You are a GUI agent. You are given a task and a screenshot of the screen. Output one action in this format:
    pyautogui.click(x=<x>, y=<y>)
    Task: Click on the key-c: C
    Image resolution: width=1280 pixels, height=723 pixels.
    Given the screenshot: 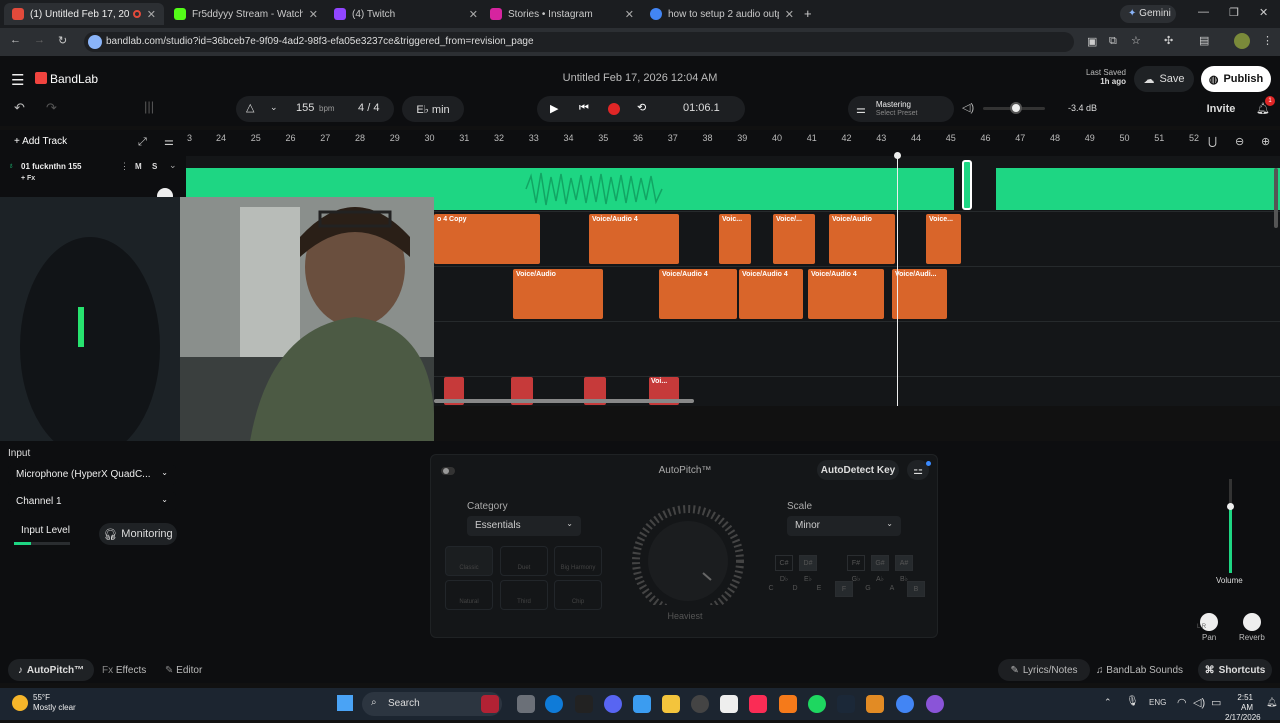 What is the action you would take?
    pyautogui.click(x=771, y=589)
    